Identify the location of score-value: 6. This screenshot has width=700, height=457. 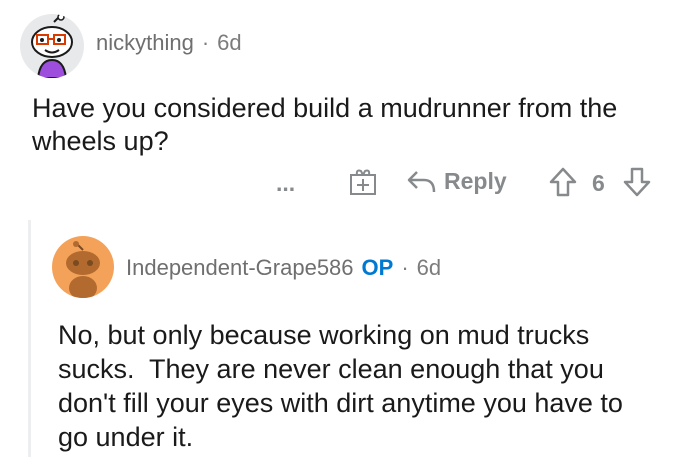
(598, 183).